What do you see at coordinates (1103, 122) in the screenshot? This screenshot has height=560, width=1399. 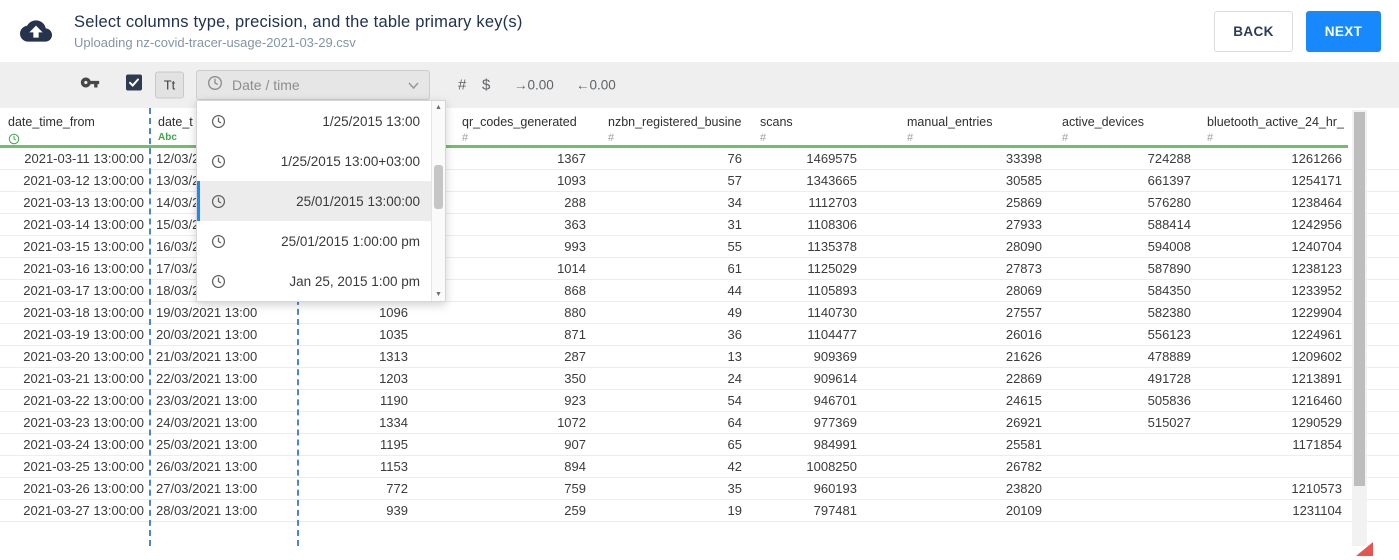 I see `column-name: active_devices` at bounding box center [1103, 122].